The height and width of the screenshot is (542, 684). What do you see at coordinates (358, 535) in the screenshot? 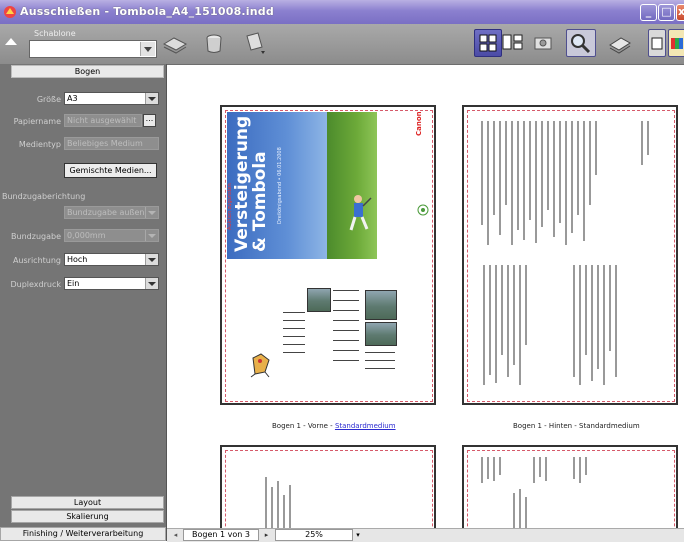
I see `zoom-dropdown-icon: ▾` at bounding box center [358, 535].